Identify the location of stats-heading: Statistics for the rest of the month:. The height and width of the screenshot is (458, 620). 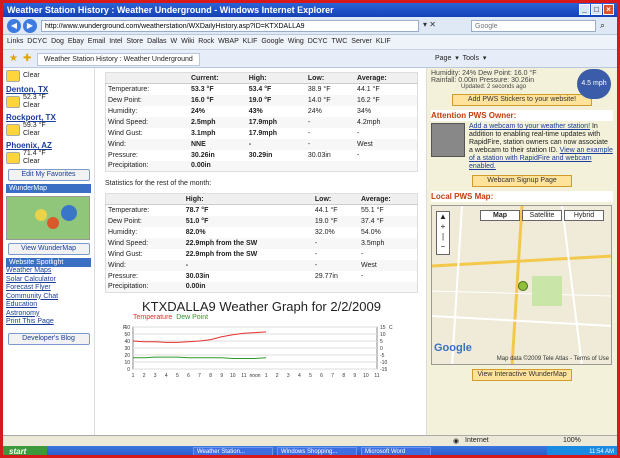
(158, 183).